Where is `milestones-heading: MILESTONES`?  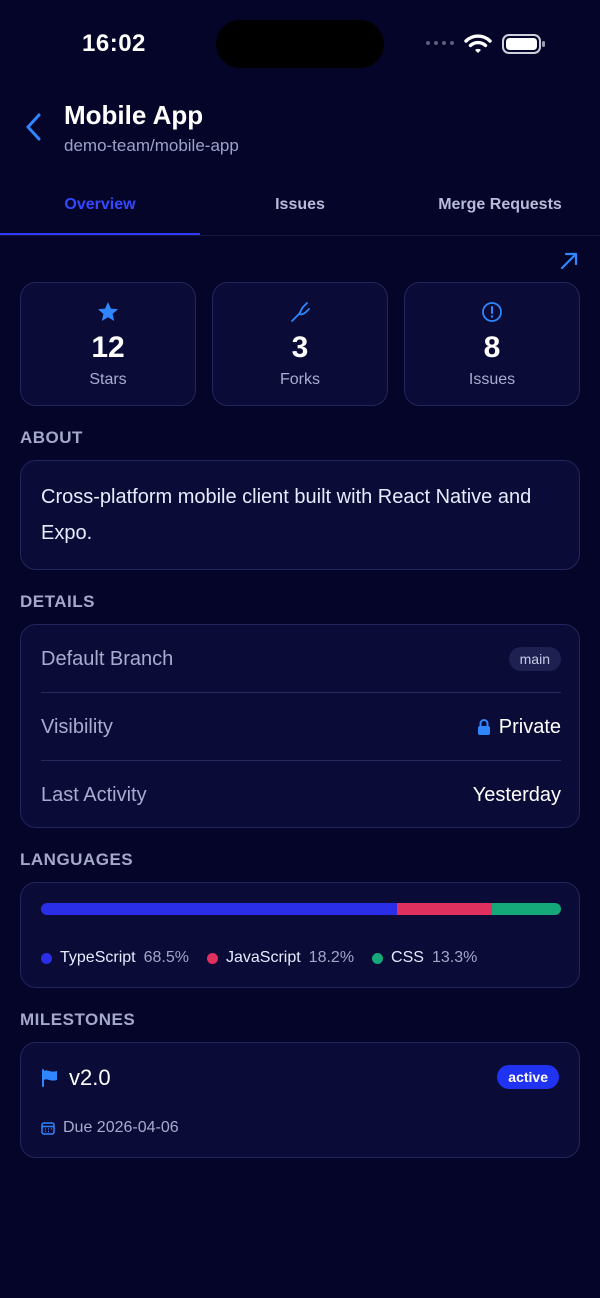
milestones-heading: MILESTONES is located at coordinates (78, 1019).